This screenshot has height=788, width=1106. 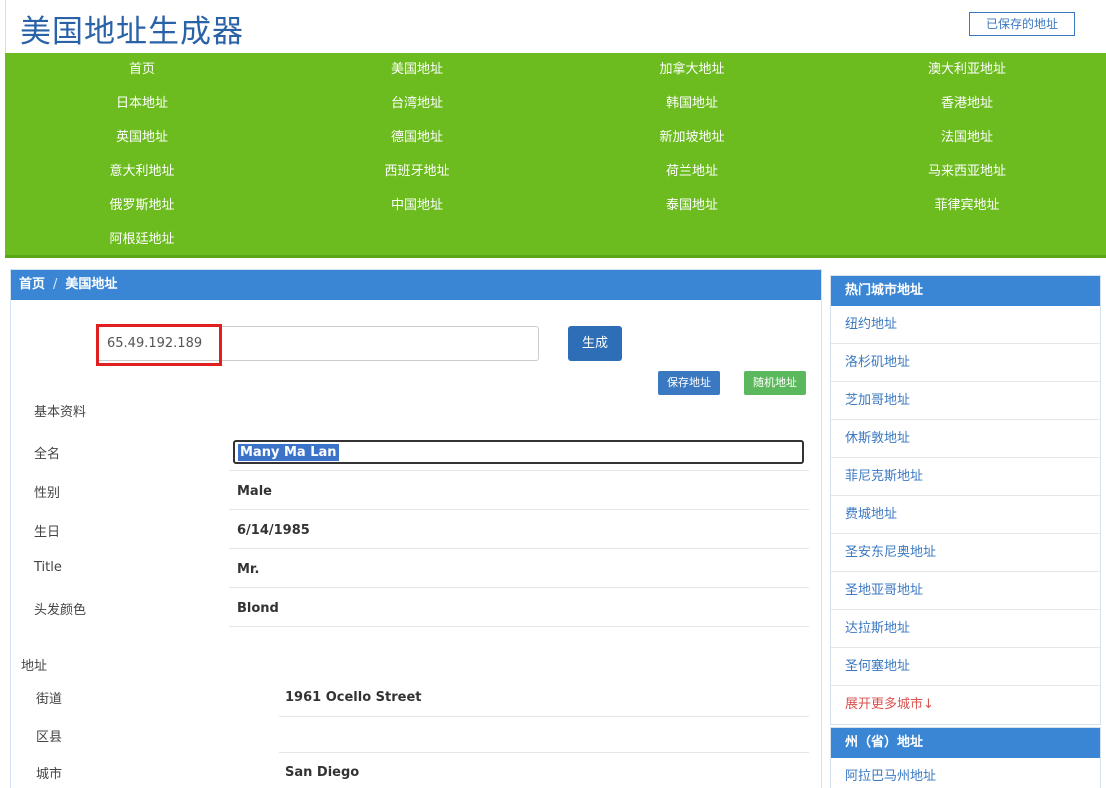 I want to click on nav-item-italy: 意大利地址, so click(x=142, y=172).